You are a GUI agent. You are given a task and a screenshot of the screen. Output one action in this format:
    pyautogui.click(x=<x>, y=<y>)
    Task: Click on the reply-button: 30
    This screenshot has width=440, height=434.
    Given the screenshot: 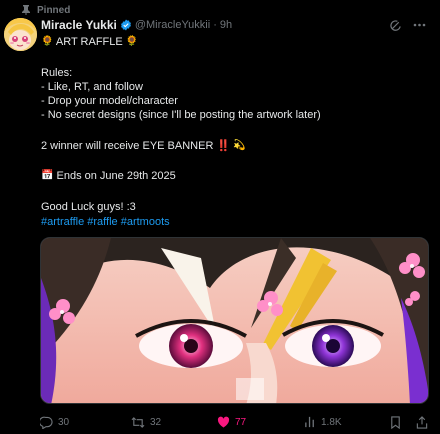 What is the action you would take?
    pyautogui.click(x=54, y=422)
    